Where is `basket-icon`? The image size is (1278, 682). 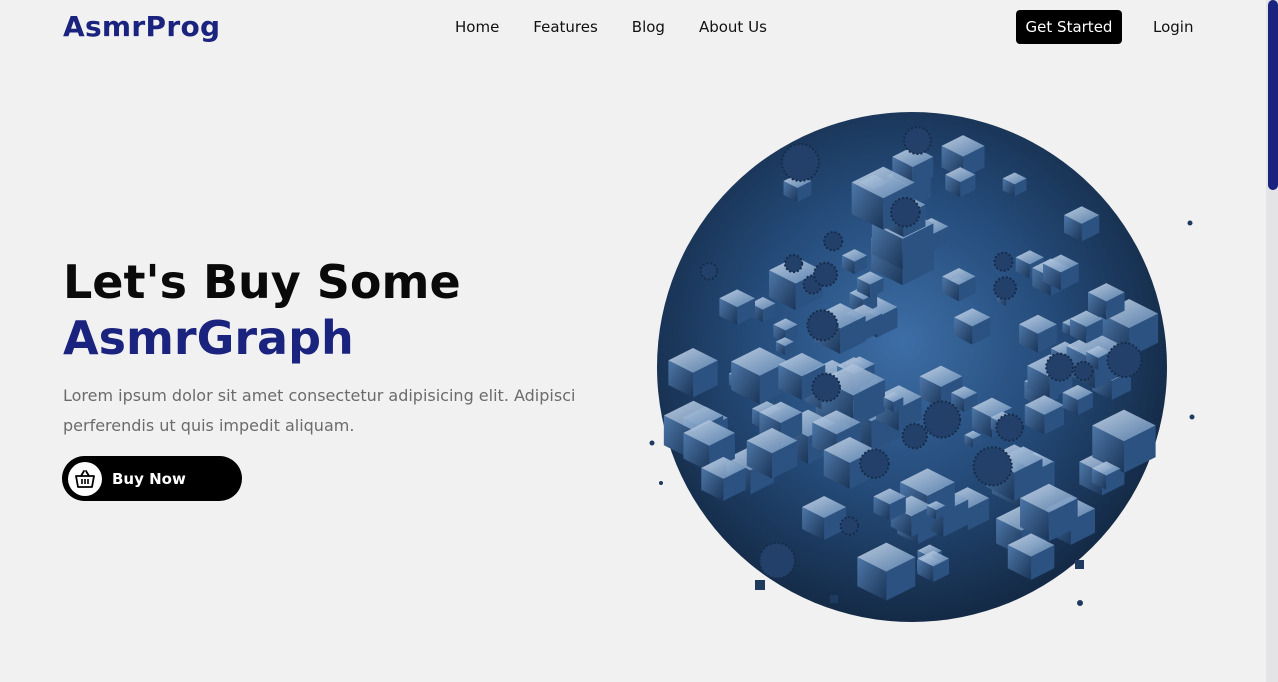
basket-icon is located at coordinates (85, 478).